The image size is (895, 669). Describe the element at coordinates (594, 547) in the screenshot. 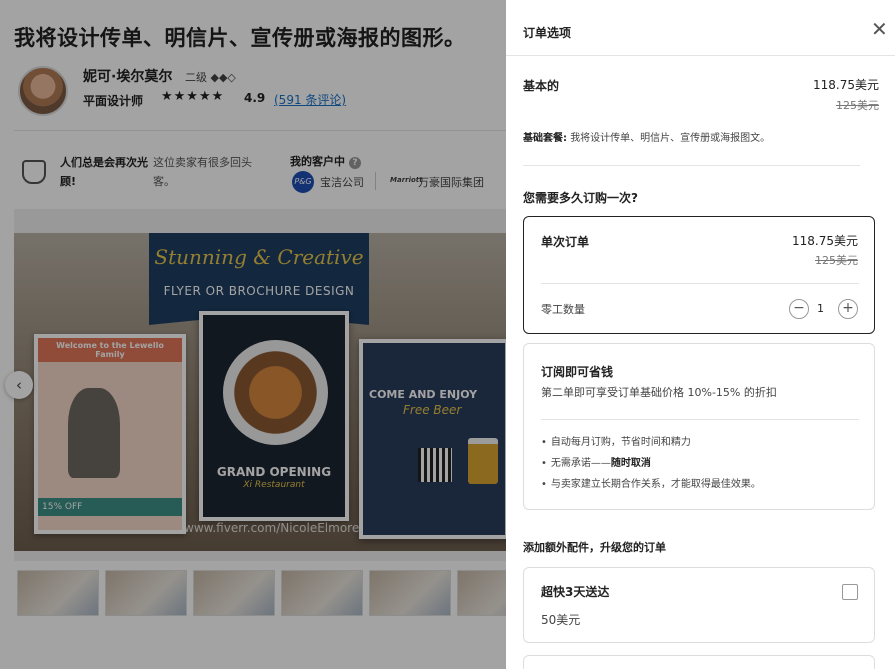

I see `extras-title: 添加额外配件，升级您的订单` at that location.